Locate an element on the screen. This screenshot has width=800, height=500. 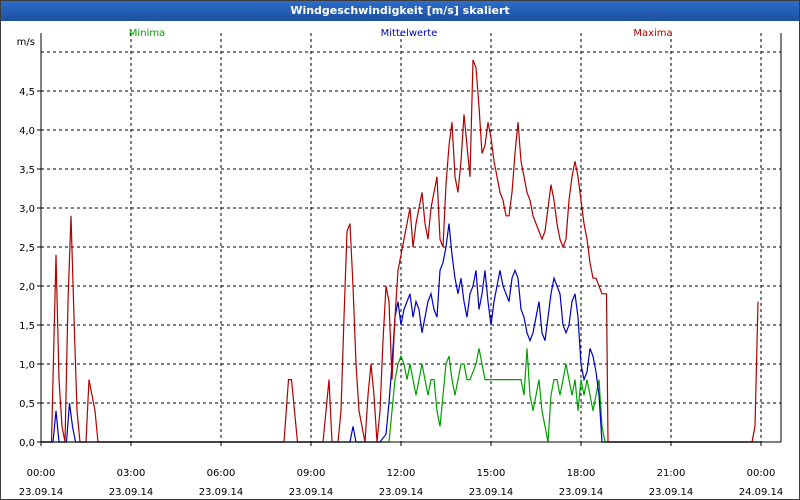
legend-maxima: Maxima is located at coordinates (652, 33).